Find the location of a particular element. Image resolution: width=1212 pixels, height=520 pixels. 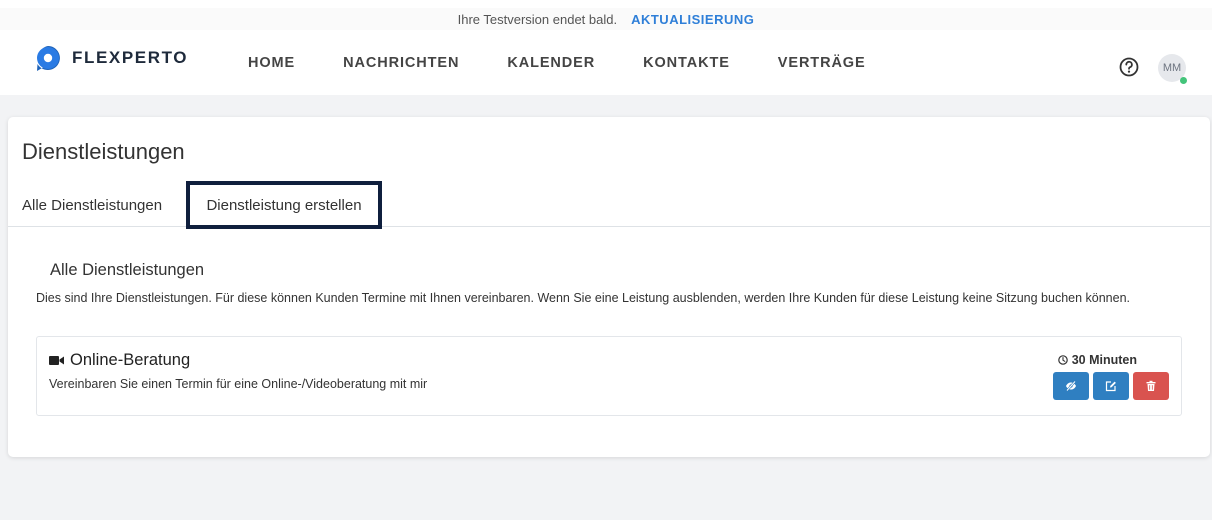

question-circle-icon is located at coordinates (1129, 67).